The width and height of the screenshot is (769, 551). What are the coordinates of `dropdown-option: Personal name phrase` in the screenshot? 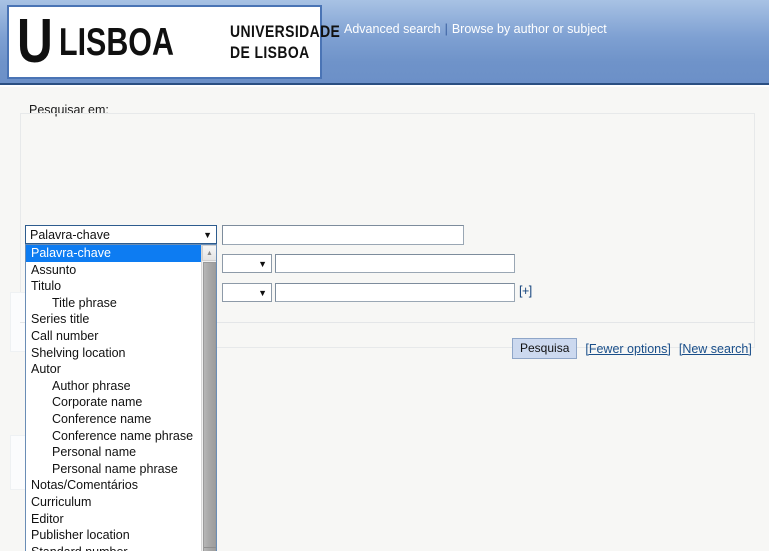 It's located at (114, 469).